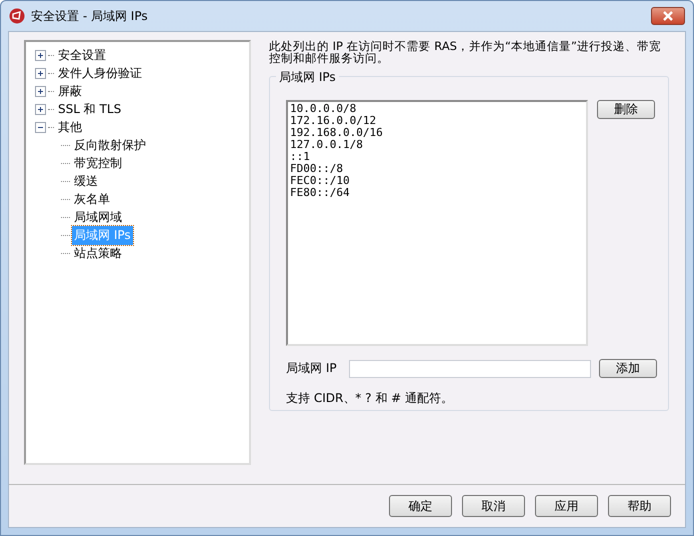  I want to click on list-item: 192.168.0.0/16, so click(437, 133).